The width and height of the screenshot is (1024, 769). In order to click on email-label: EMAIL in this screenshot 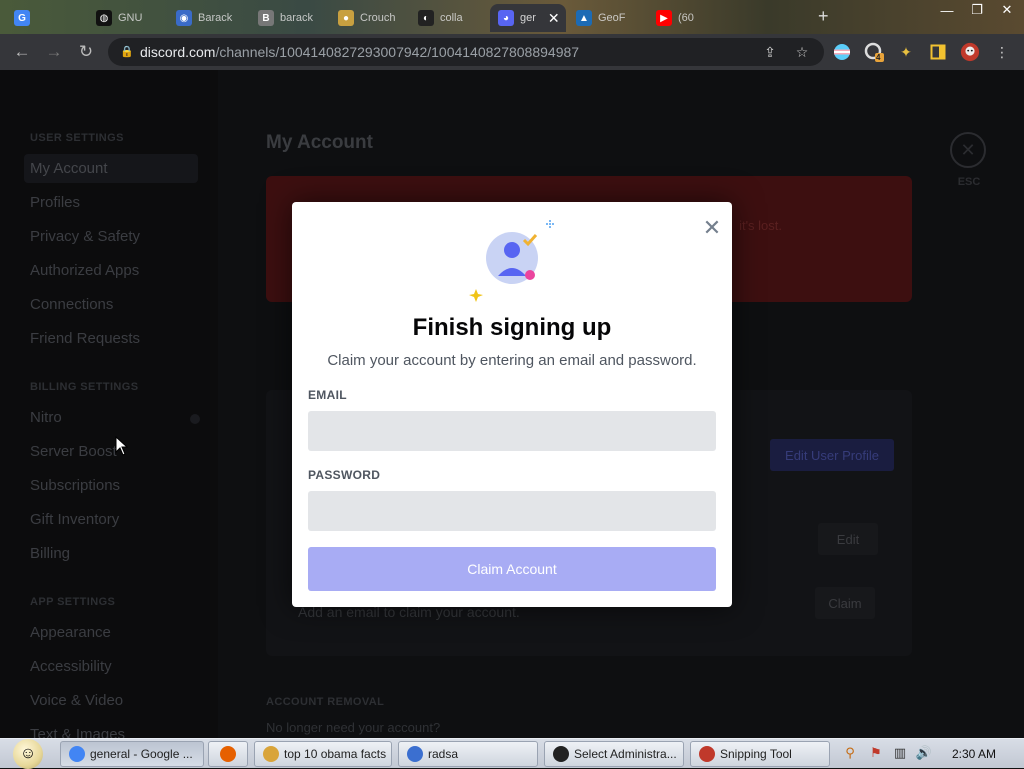, I will do `click(327, 395)`.